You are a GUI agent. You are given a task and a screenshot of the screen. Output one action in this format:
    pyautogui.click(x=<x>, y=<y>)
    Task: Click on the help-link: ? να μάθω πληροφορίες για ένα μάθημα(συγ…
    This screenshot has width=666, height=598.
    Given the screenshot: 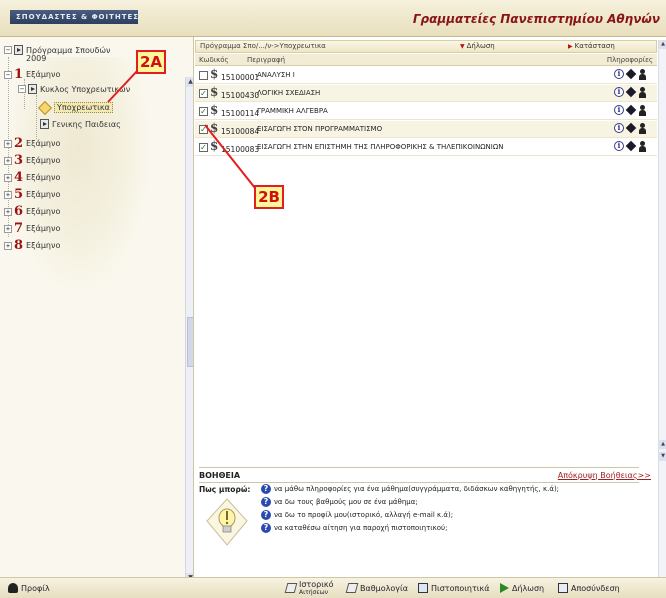 What is the action you would take?
    pyautogui.click(x=410, y=489)
    